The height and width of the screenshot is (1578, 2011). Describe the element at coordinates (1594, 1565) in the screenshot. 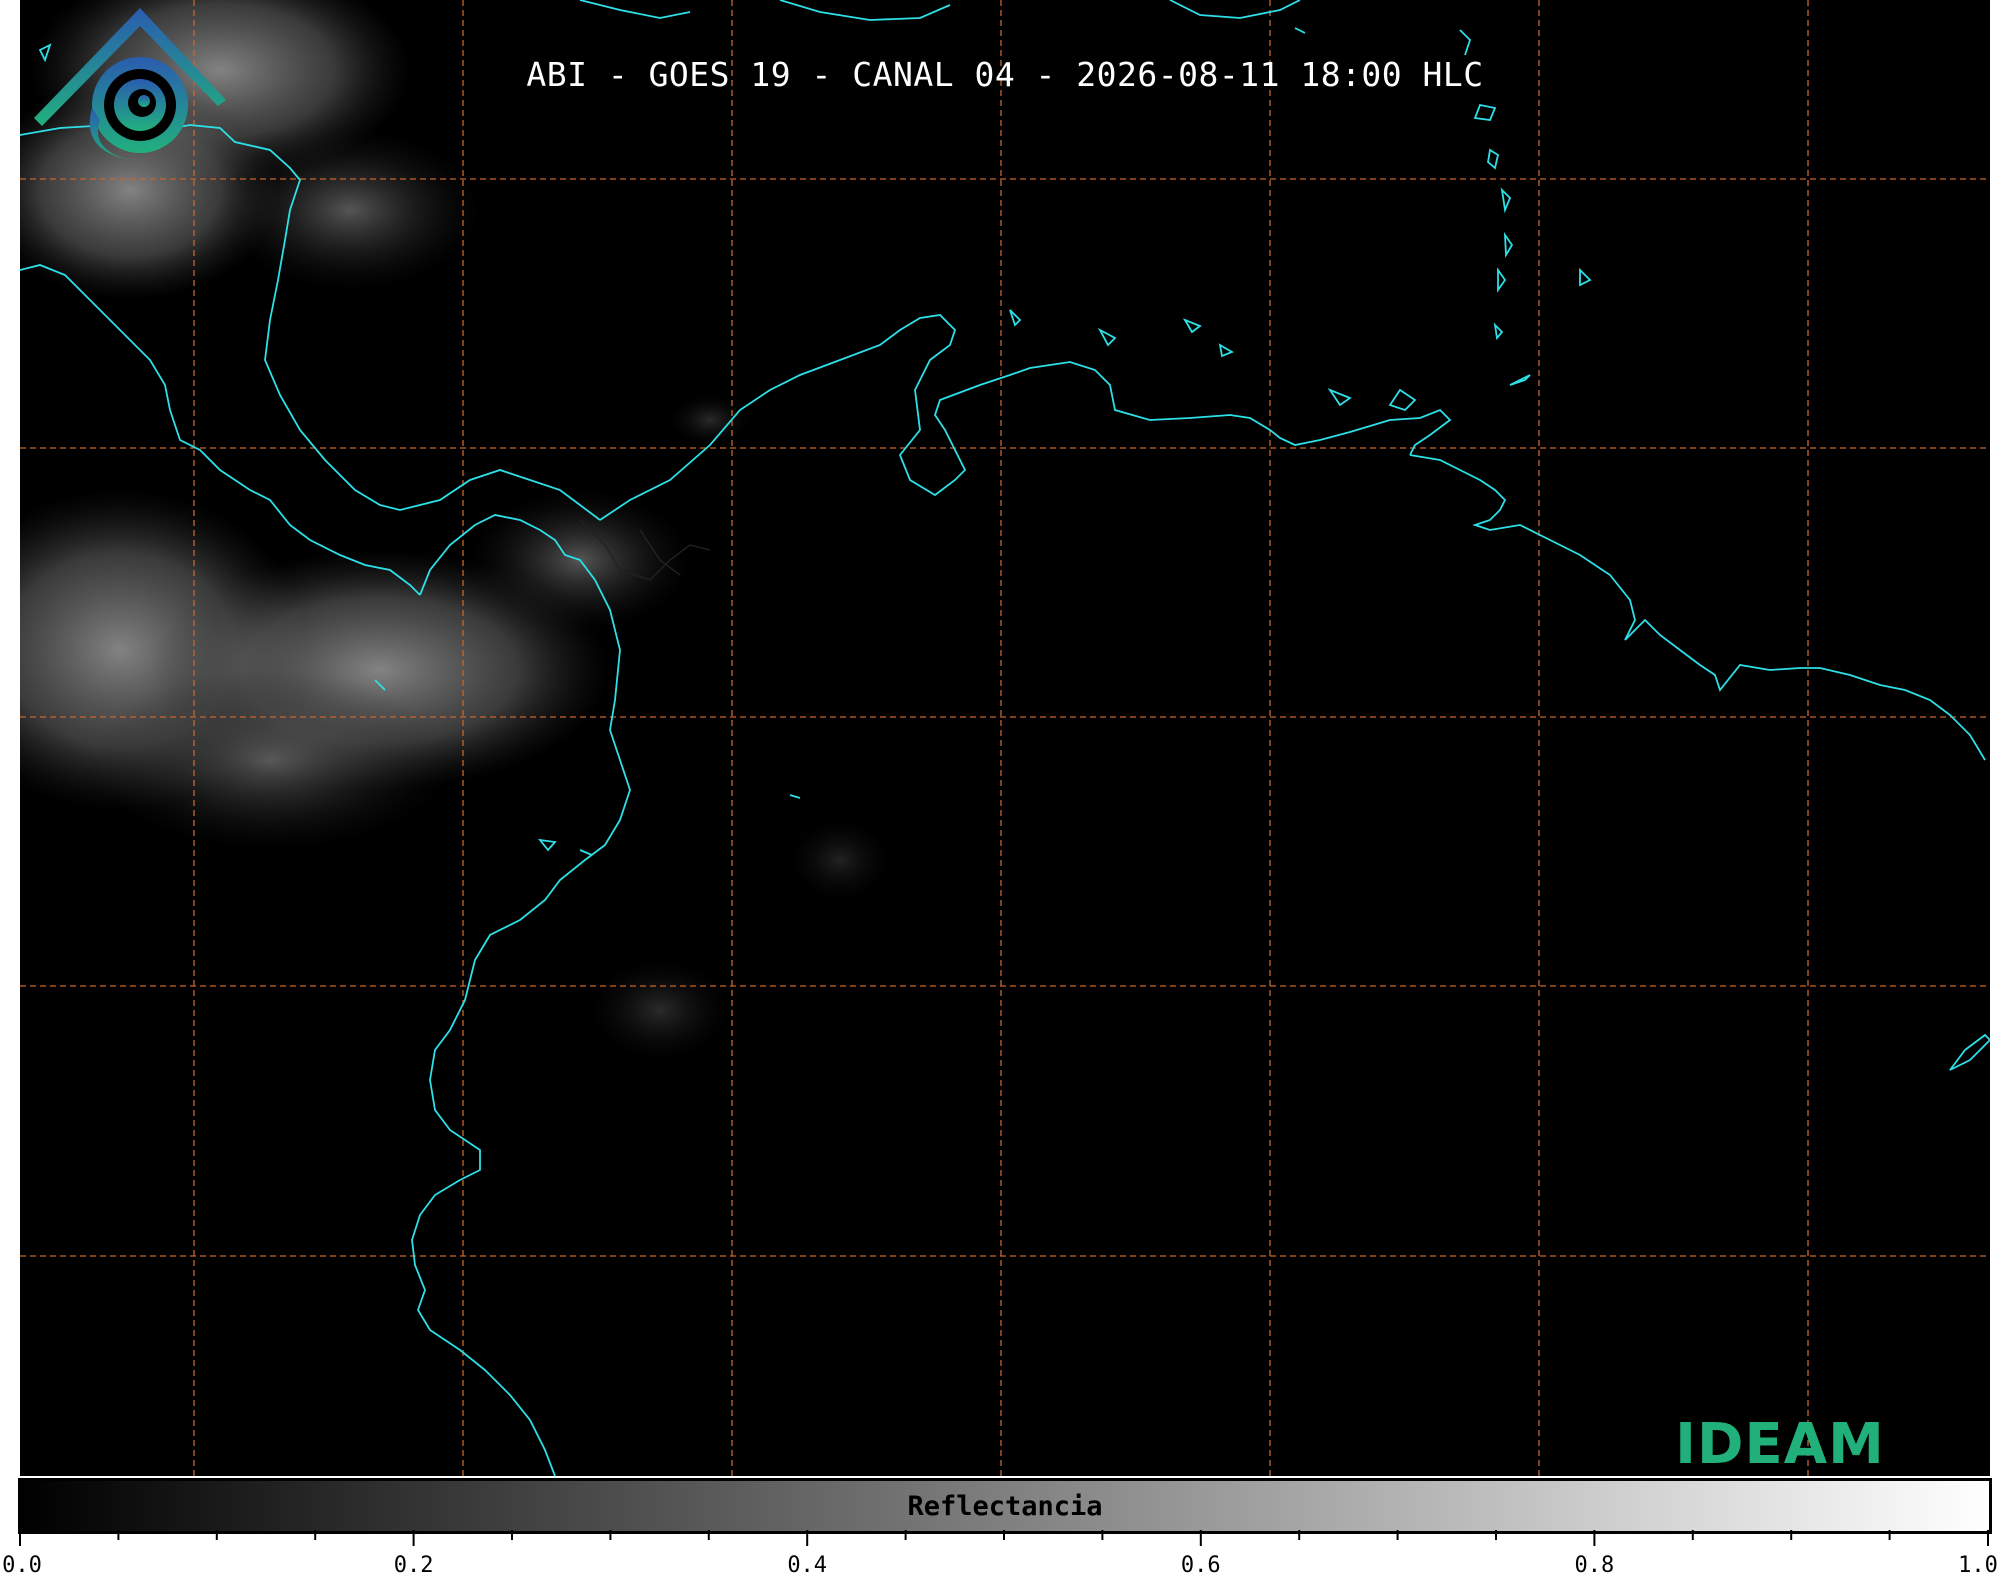

I see `colorbar-tick-label: 0.8` at that location.